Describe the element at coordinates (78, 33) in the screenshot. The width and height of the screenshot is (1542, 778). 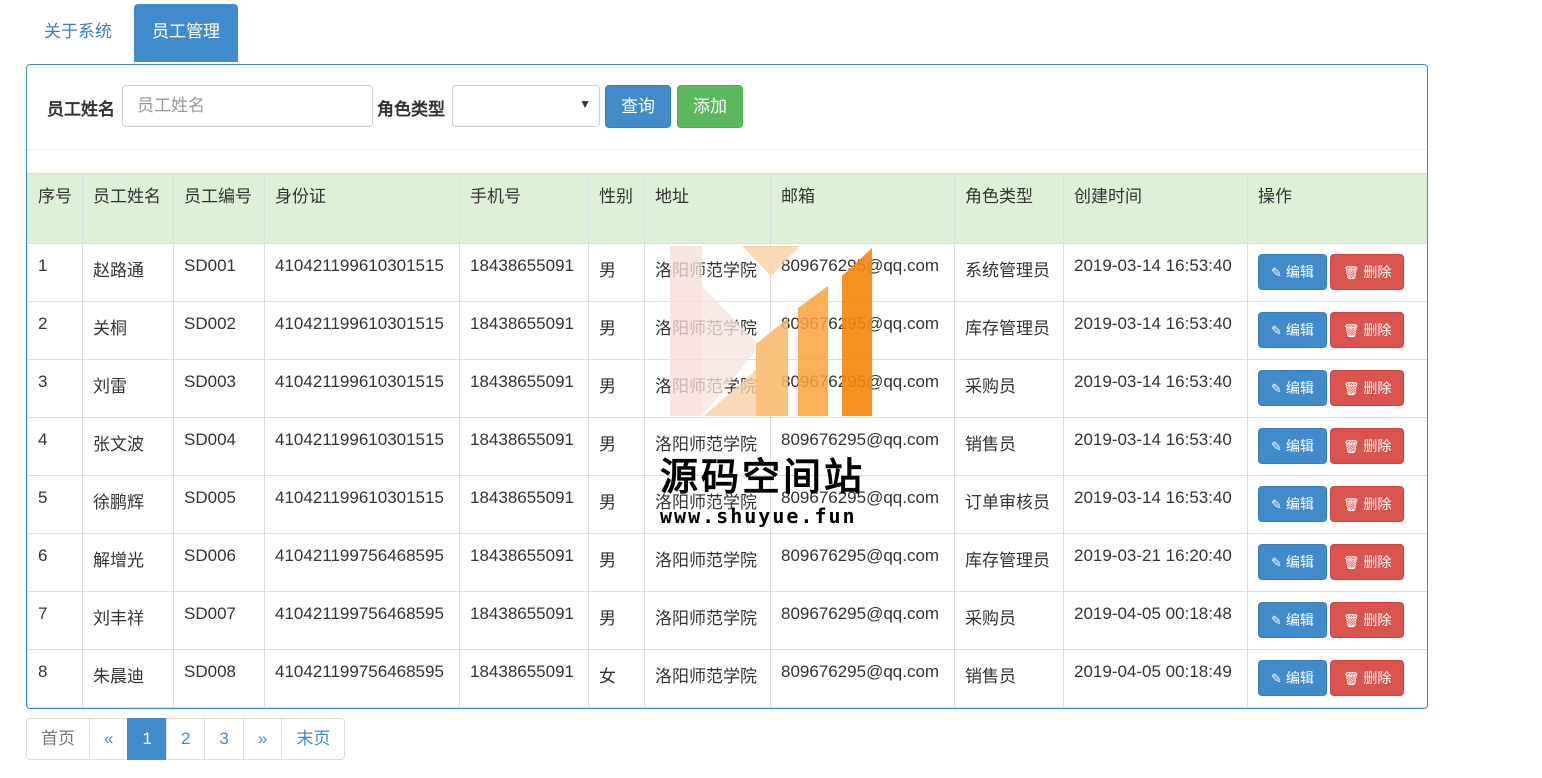
I see `tab-about-system: 关于系统` at that location.